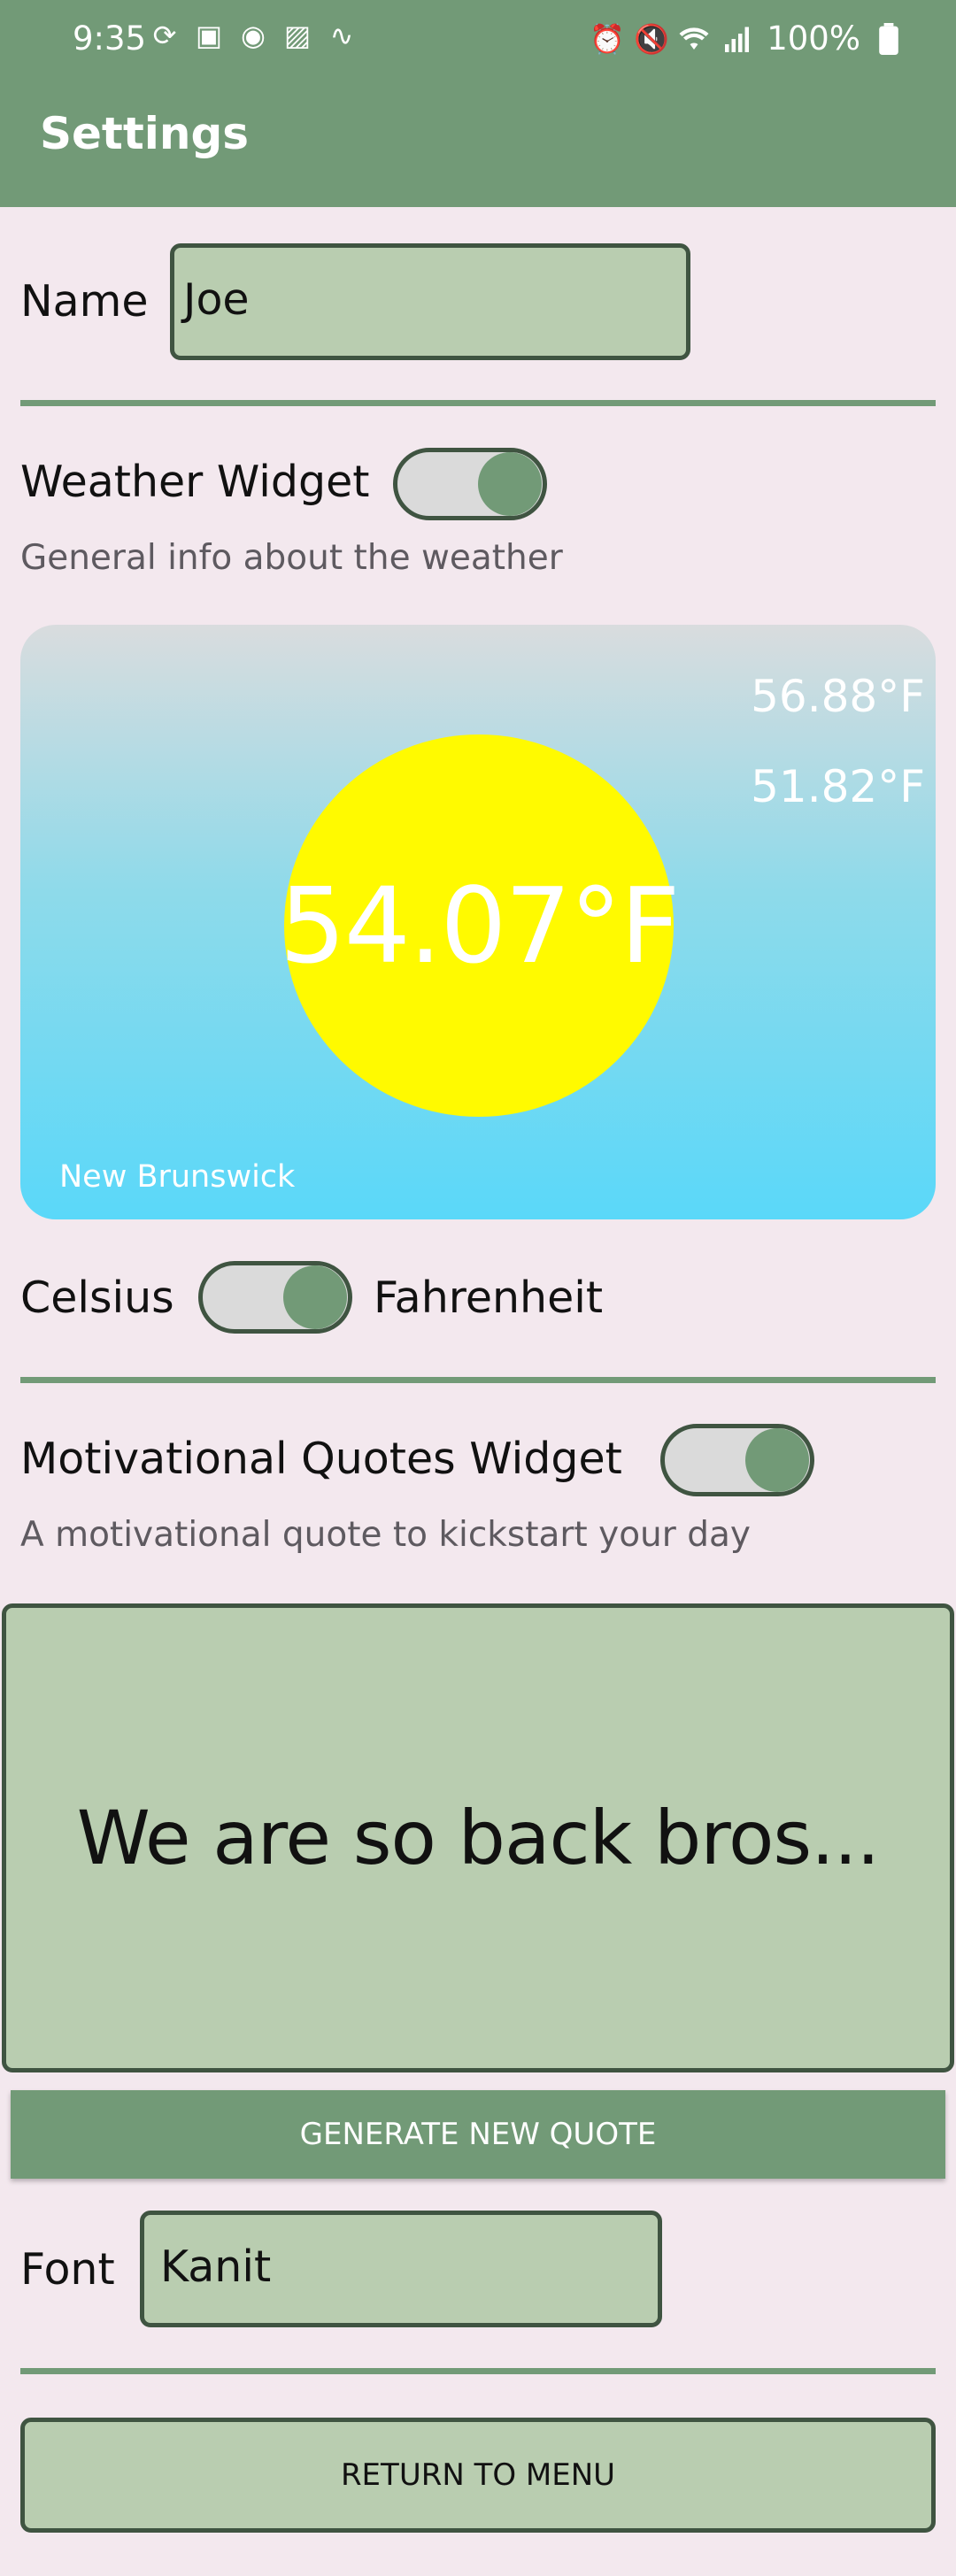 The width and height of the screenshot is (956, 2576). What do you see at coordinates (84, 301) in the screenshot?
I see `name-label: Name` at bounding box center [84, 301].